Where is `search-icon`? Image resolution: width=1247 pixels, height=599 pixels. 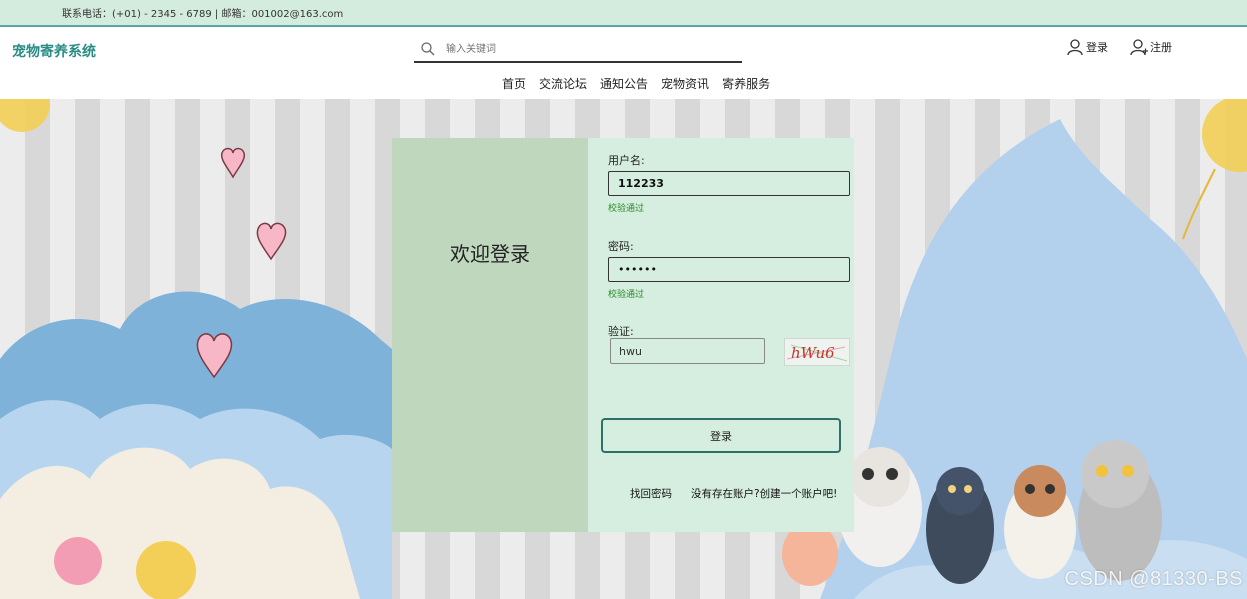
search-icon is located at coordinates (428, 49).